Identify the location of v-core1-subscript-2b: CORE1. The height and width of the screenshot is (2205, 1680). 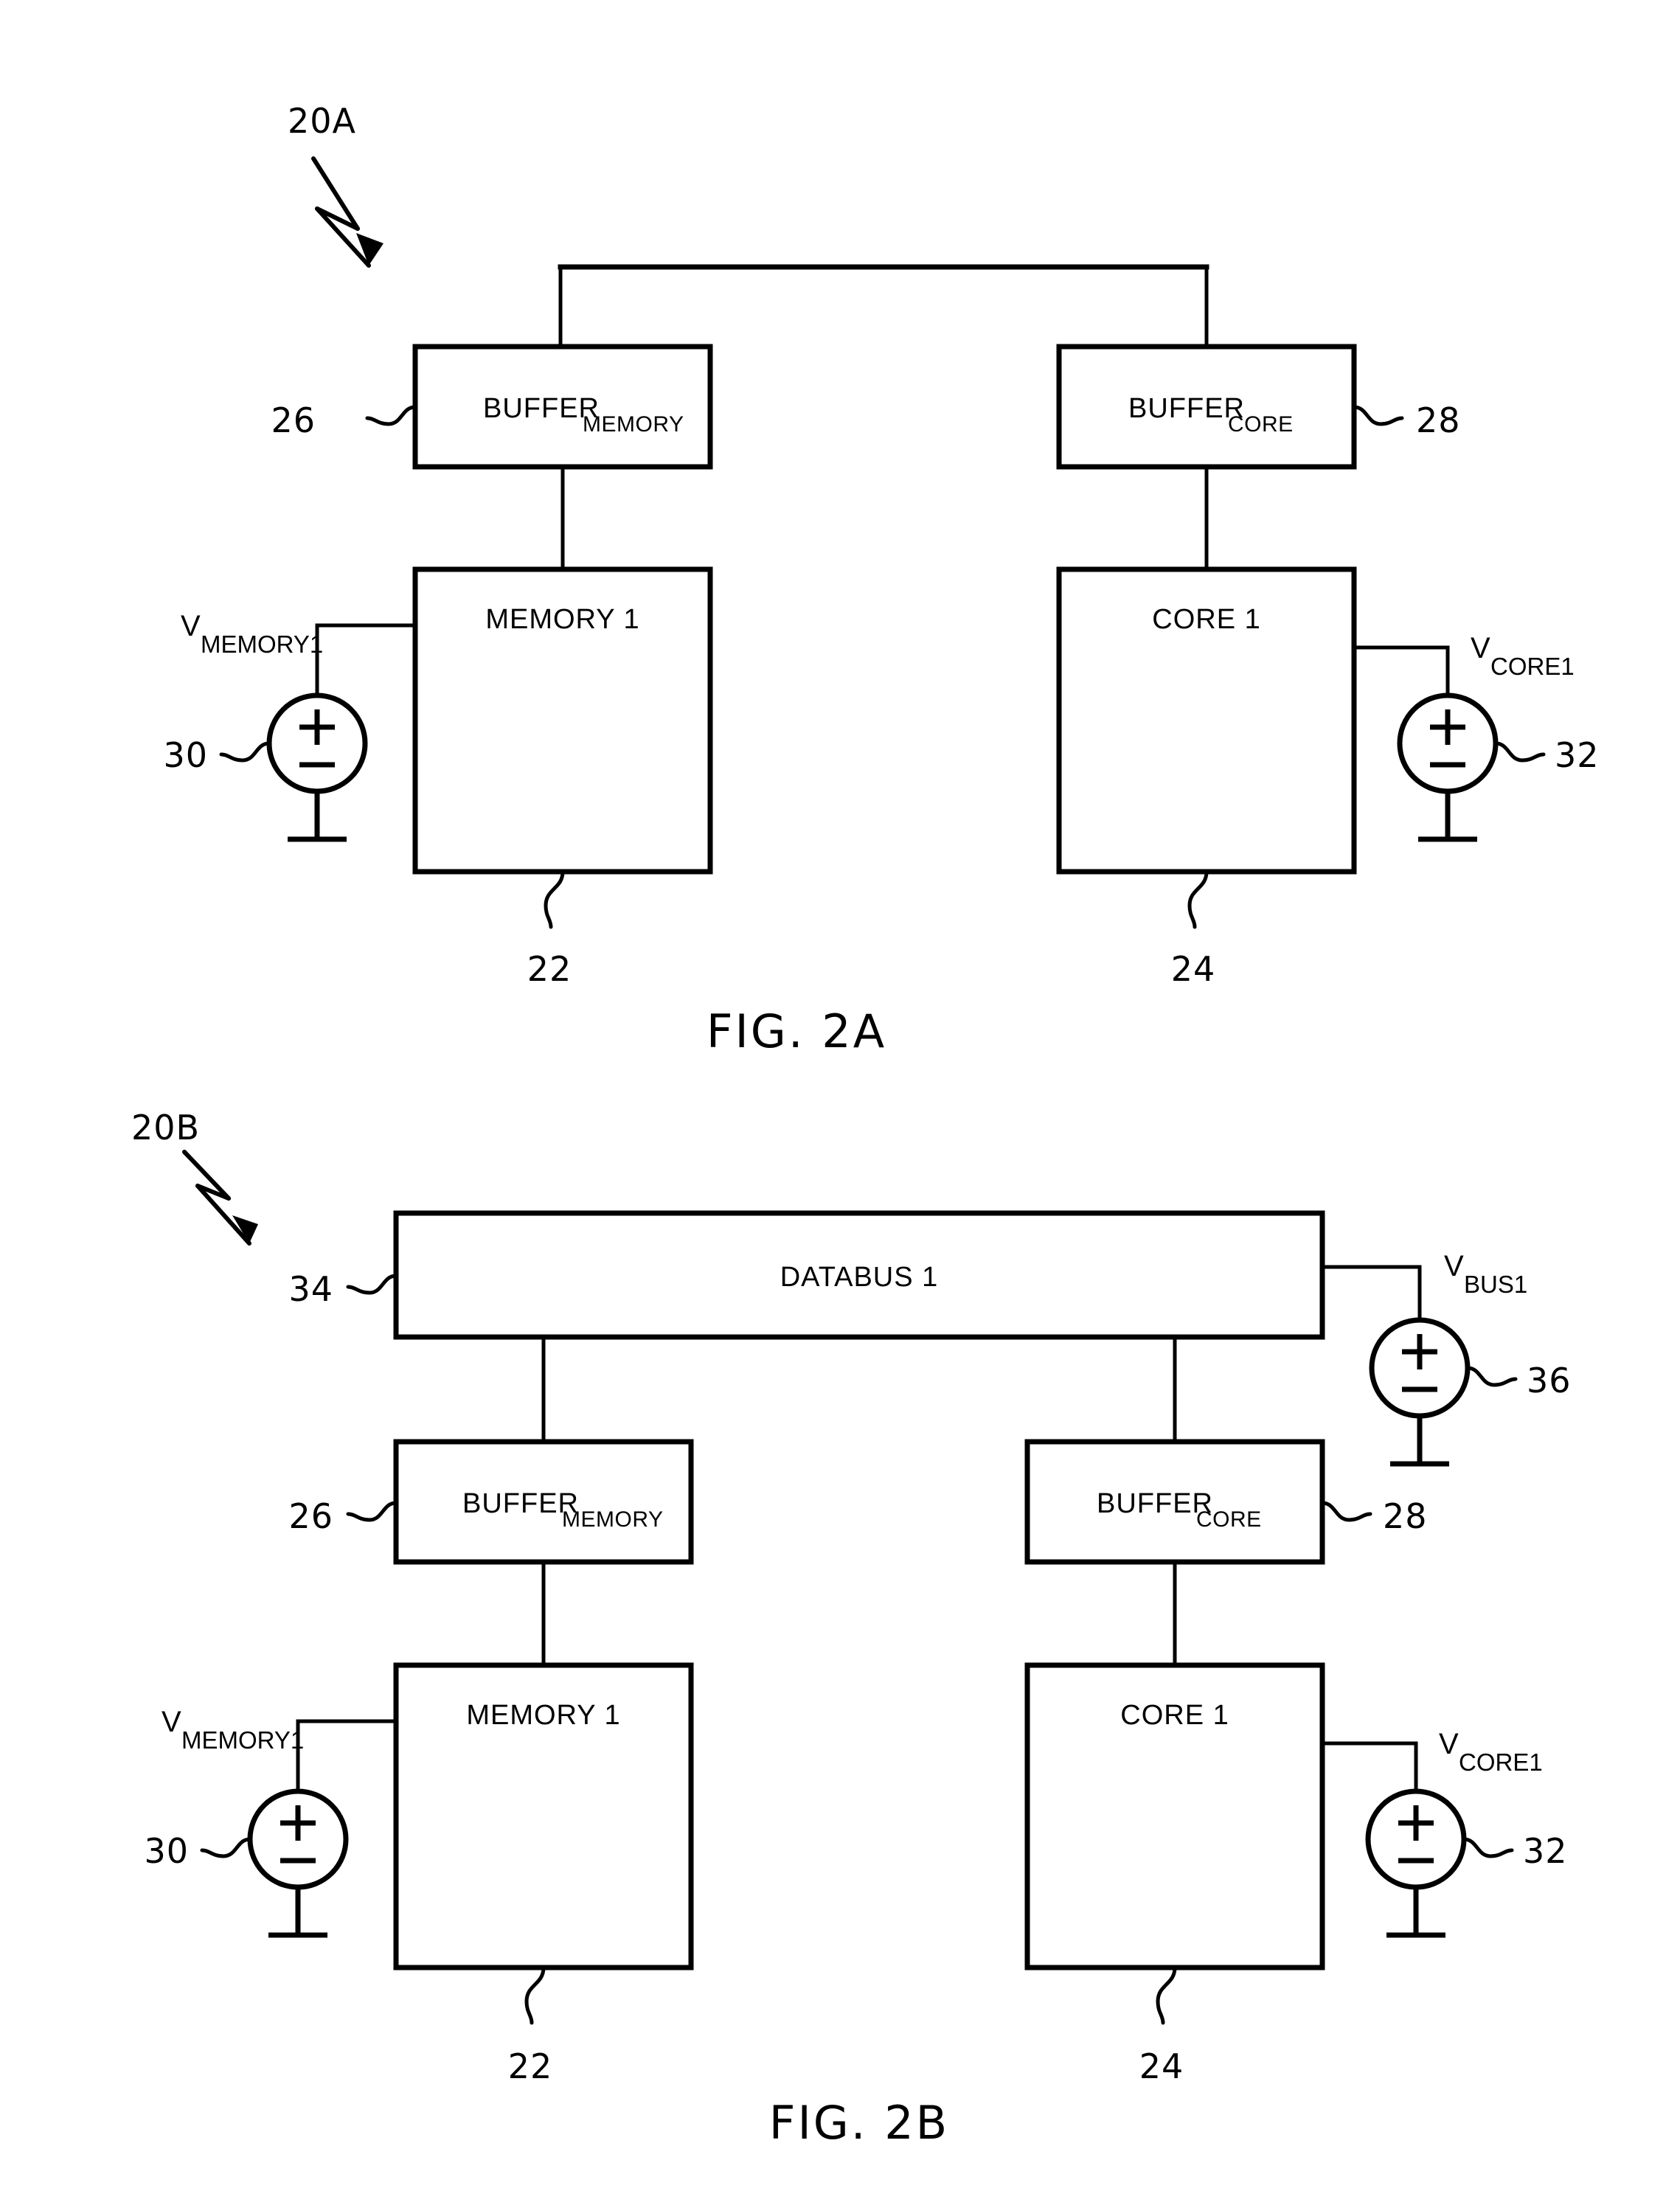
(1501, 1762).